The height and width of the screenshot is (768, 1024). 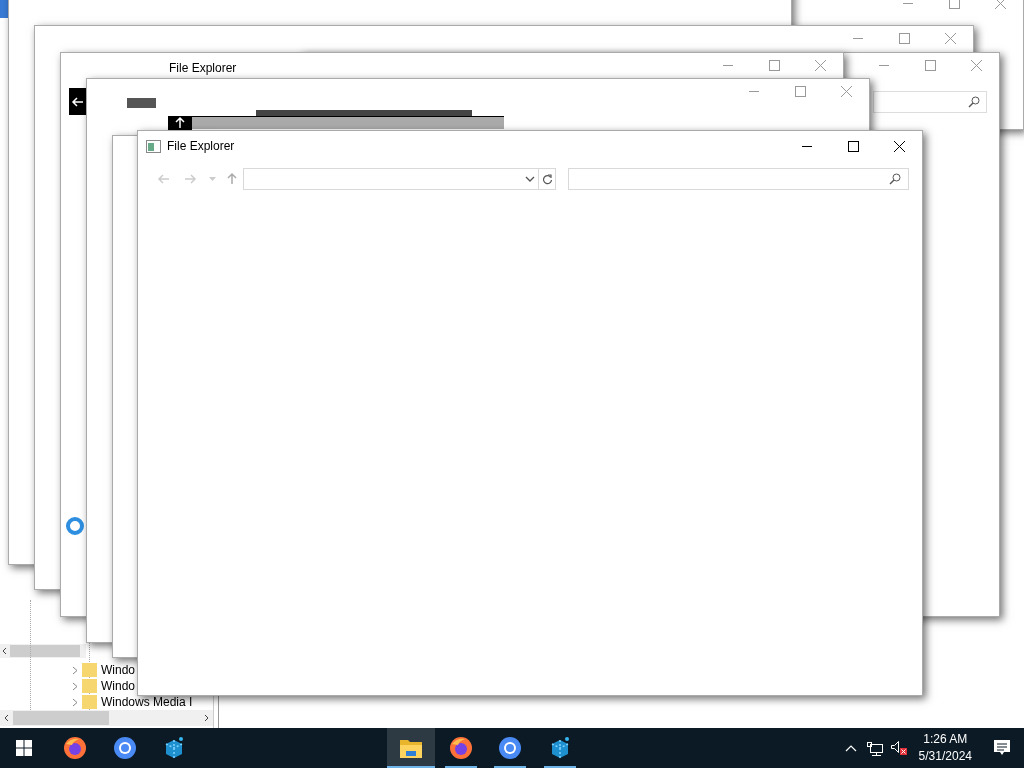 I want to click on loading-ring-icon, so click(x=75, y=526).